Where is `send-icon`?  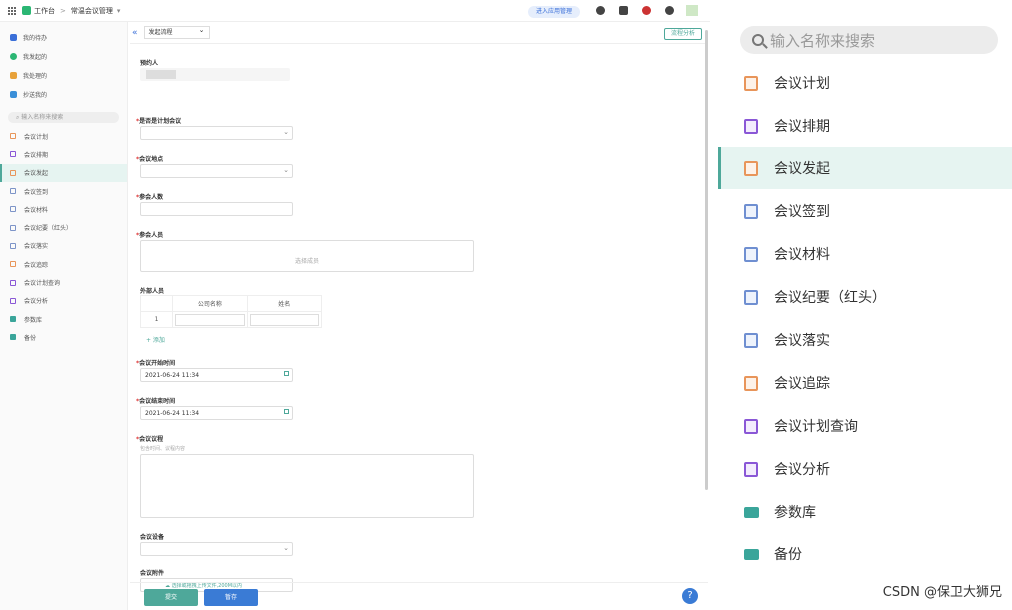 send-icon is located at coordinates (13, 56).